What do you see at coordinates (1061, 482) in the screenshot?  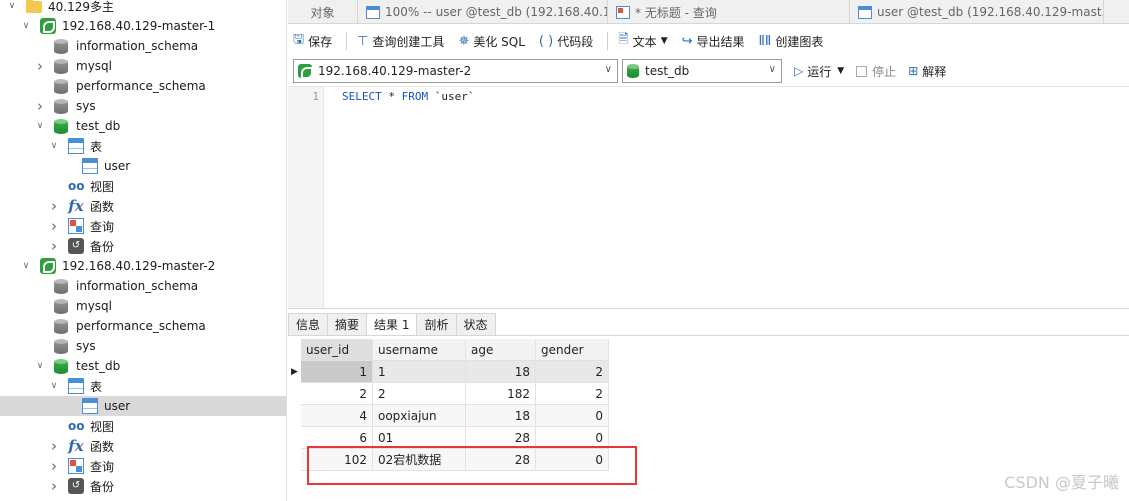 I see `watermark: CSDN @夏子曦` at bounding box center [1061, 482].